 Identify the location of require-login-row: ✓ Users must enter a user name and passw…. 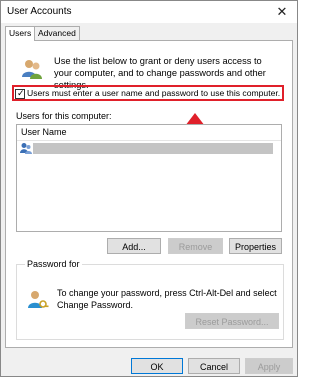
(148, 93).